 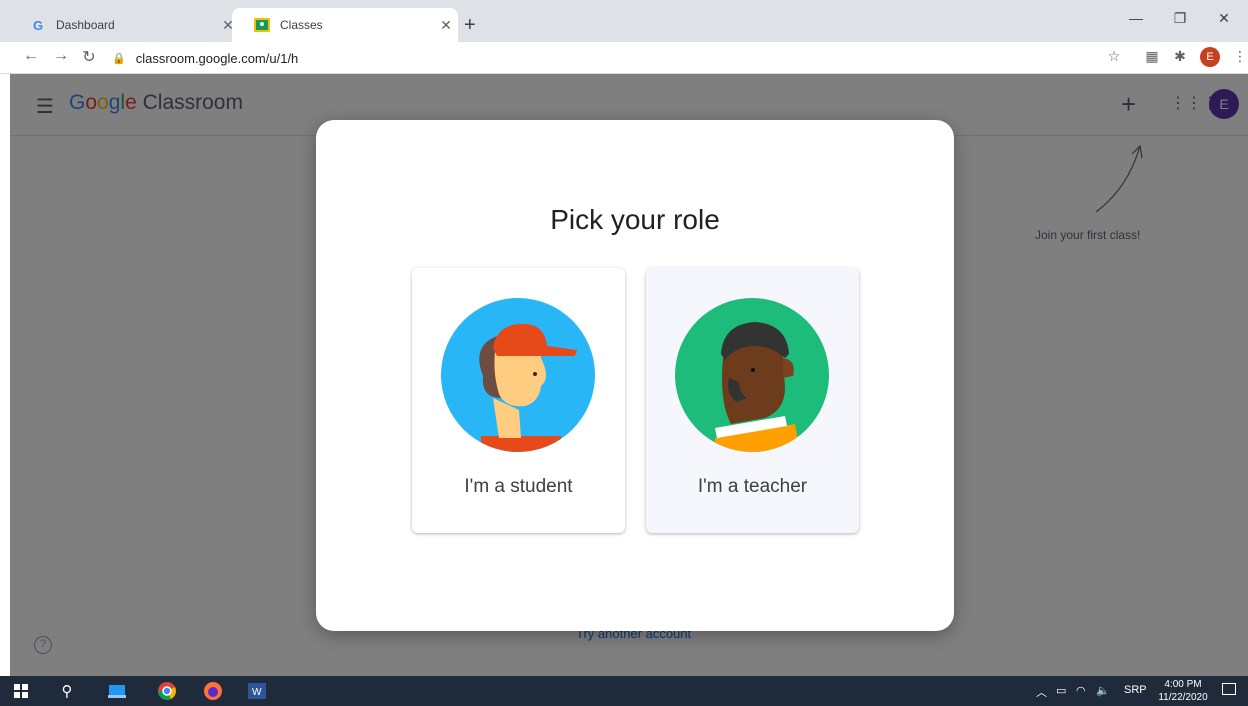 What do you see at coordinates (1210, 57) in the screenshot?
I see `browser-profile-avatar: E` at bounding box center [1210, 57].